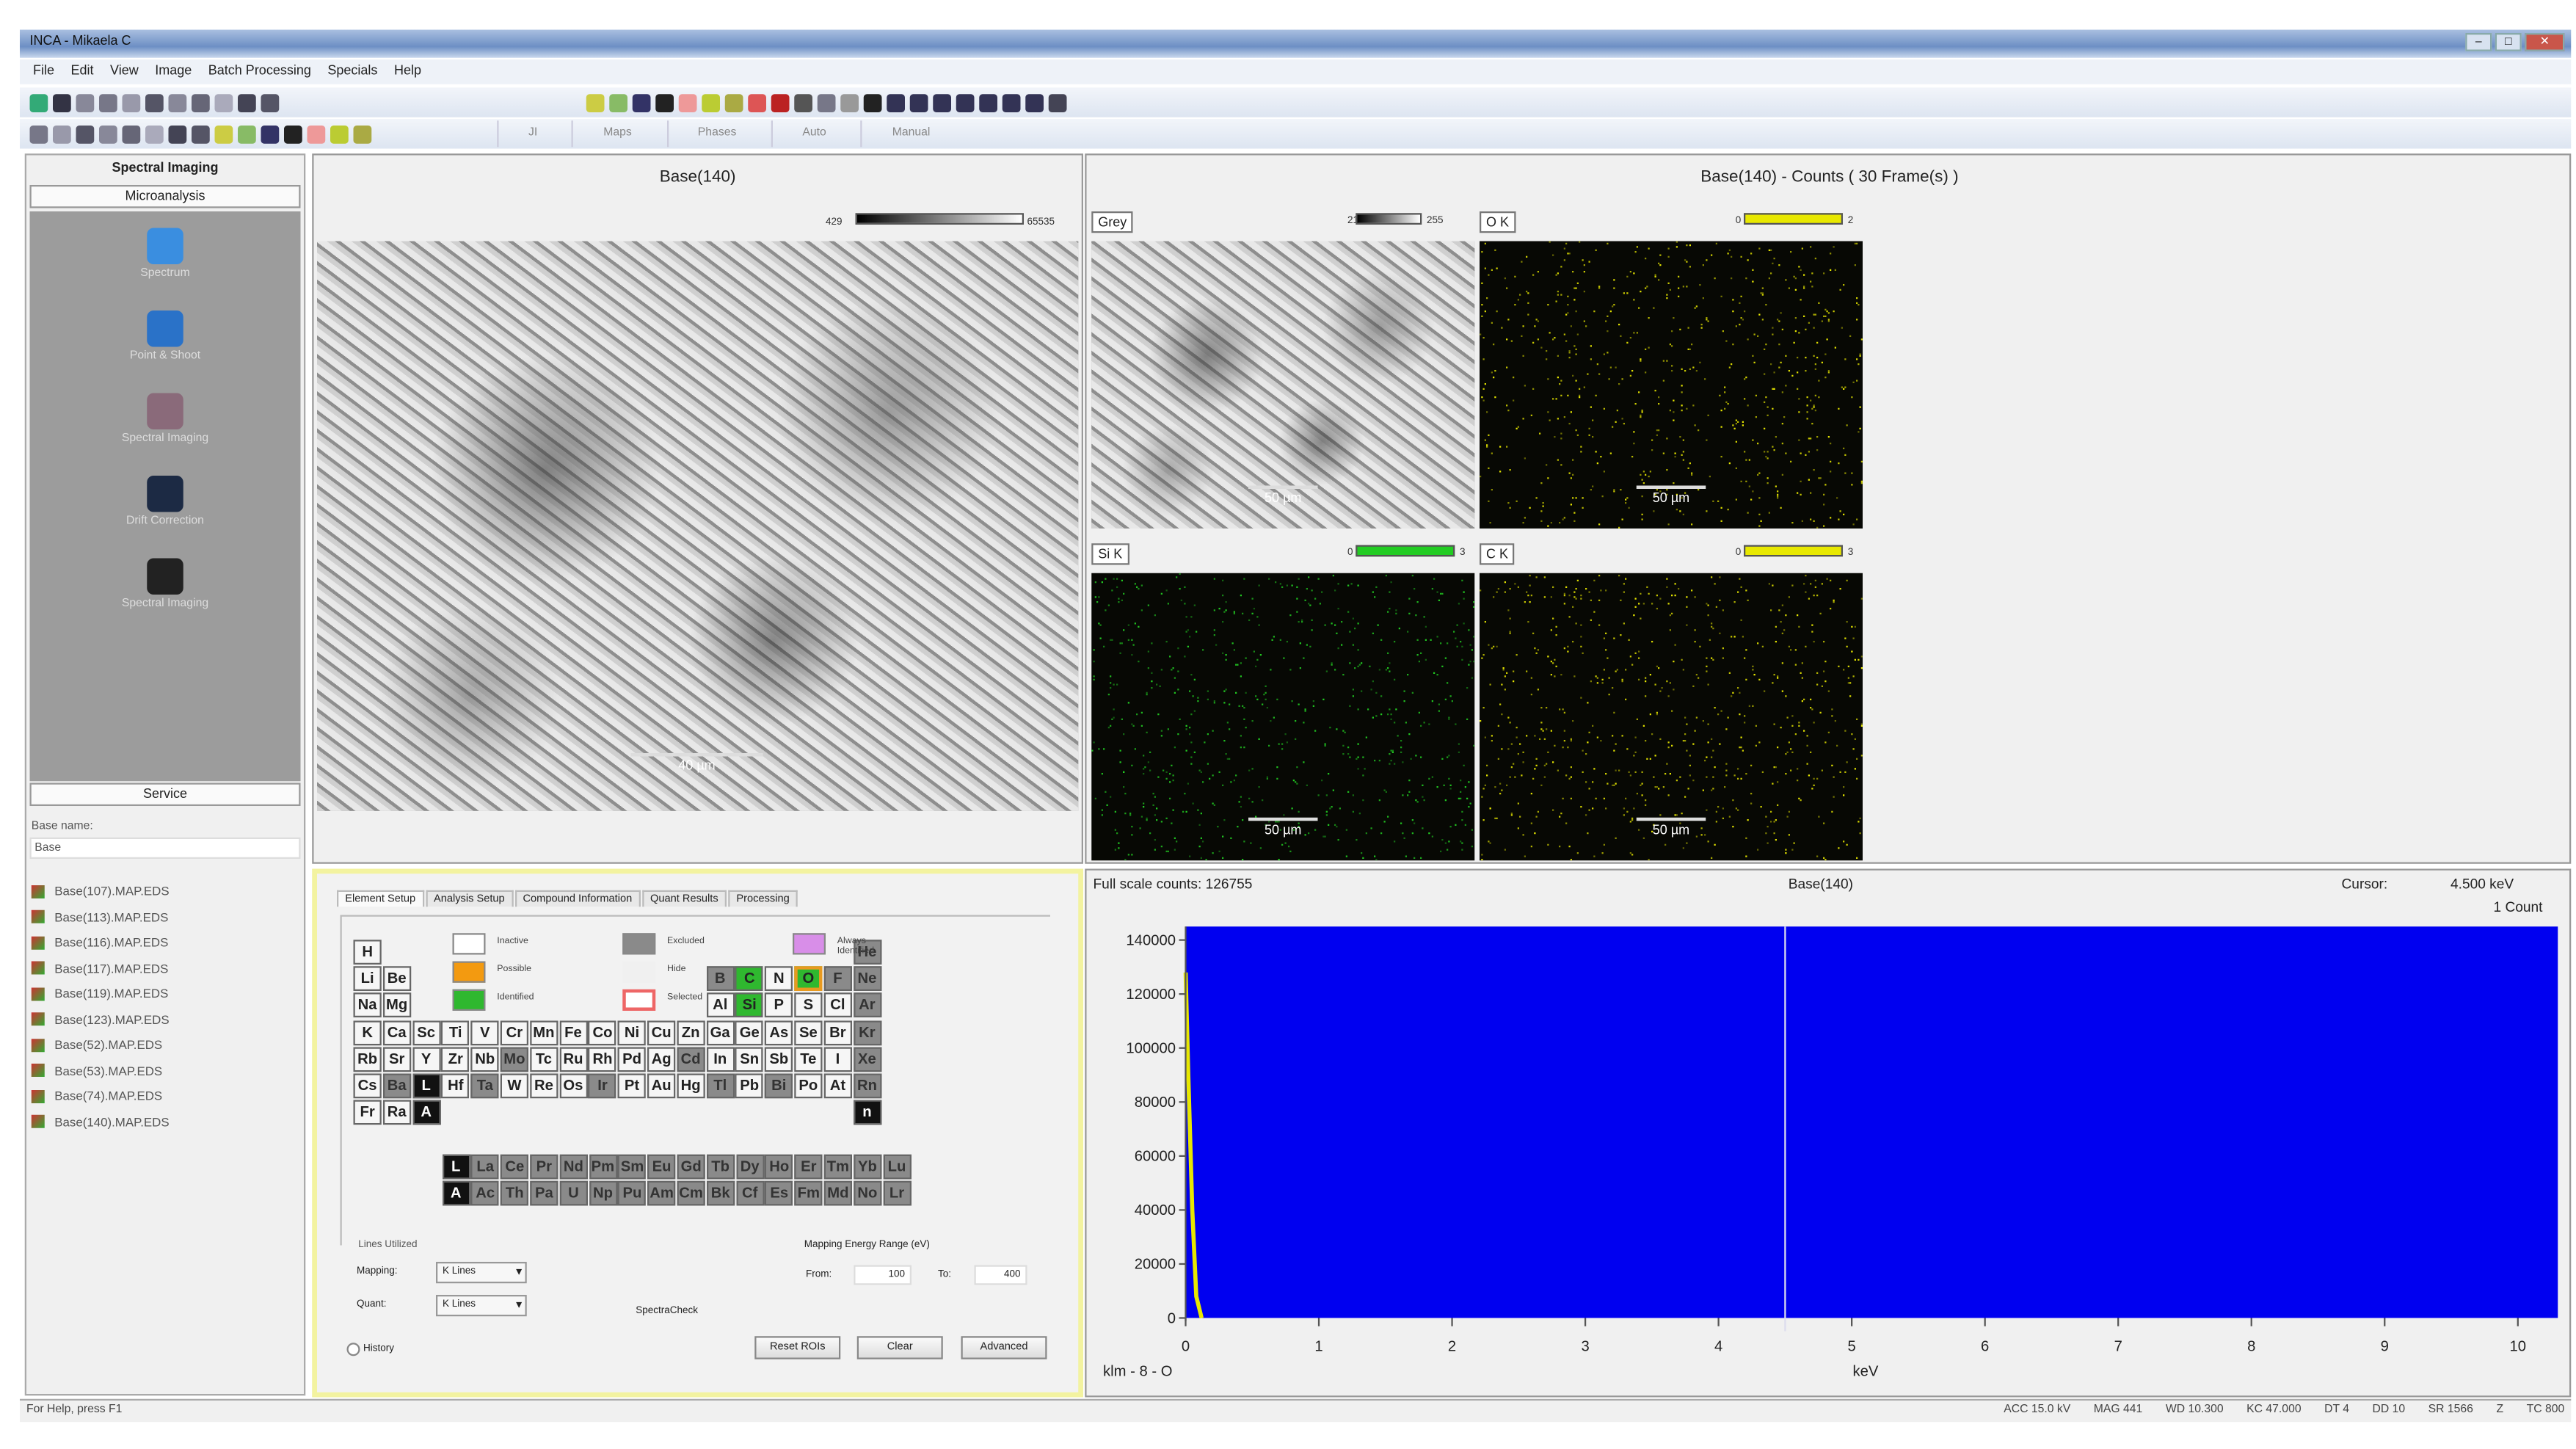 The height and width of the screenshot is (1449, 2576). What do you see at coordinates (684, 898) in the screenshot?
I see `tab-quant-results: Quant Results` at bounding box center [684, 898].